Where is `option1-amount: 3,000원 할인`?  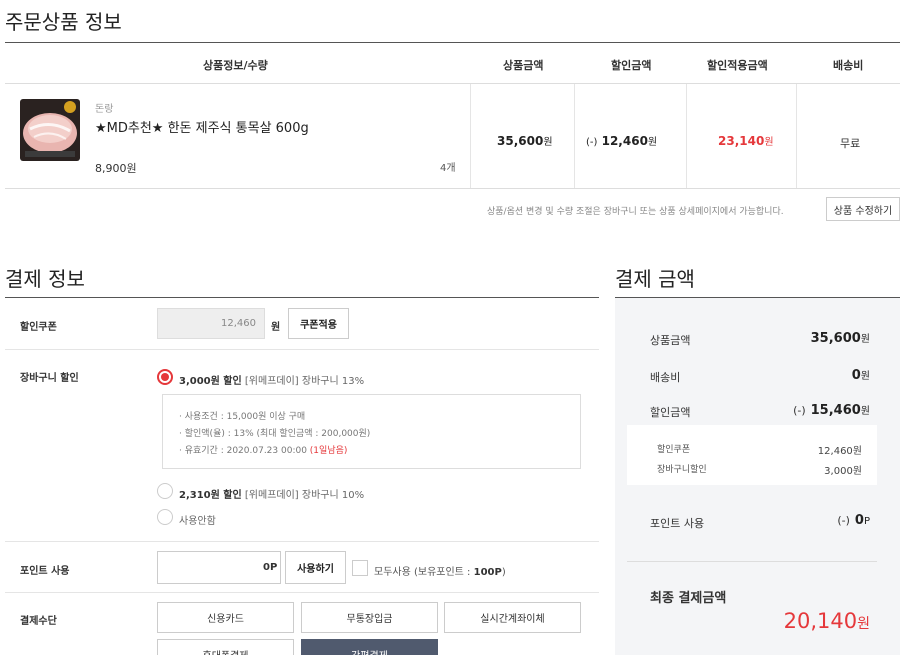 option1-amount: 3,000원 할인 is located at coordinates (210, 381).